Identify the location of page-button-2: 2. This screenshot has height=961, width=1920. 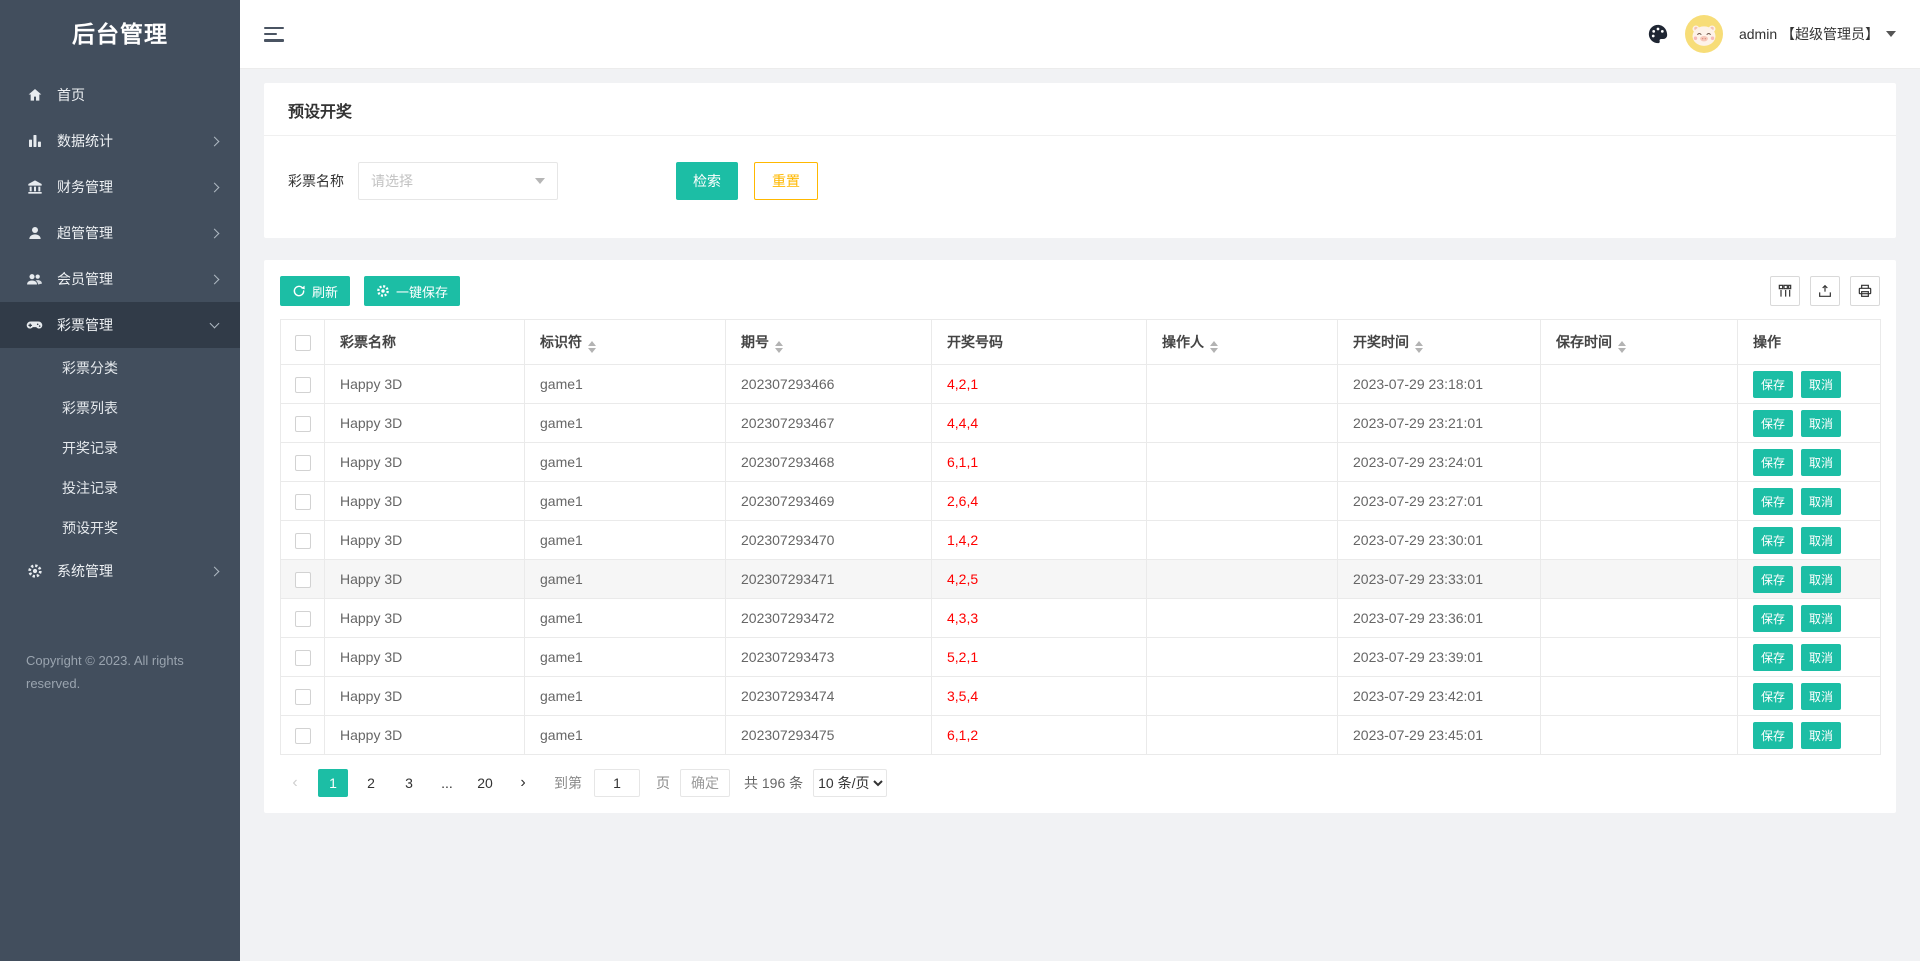
(371, 783).